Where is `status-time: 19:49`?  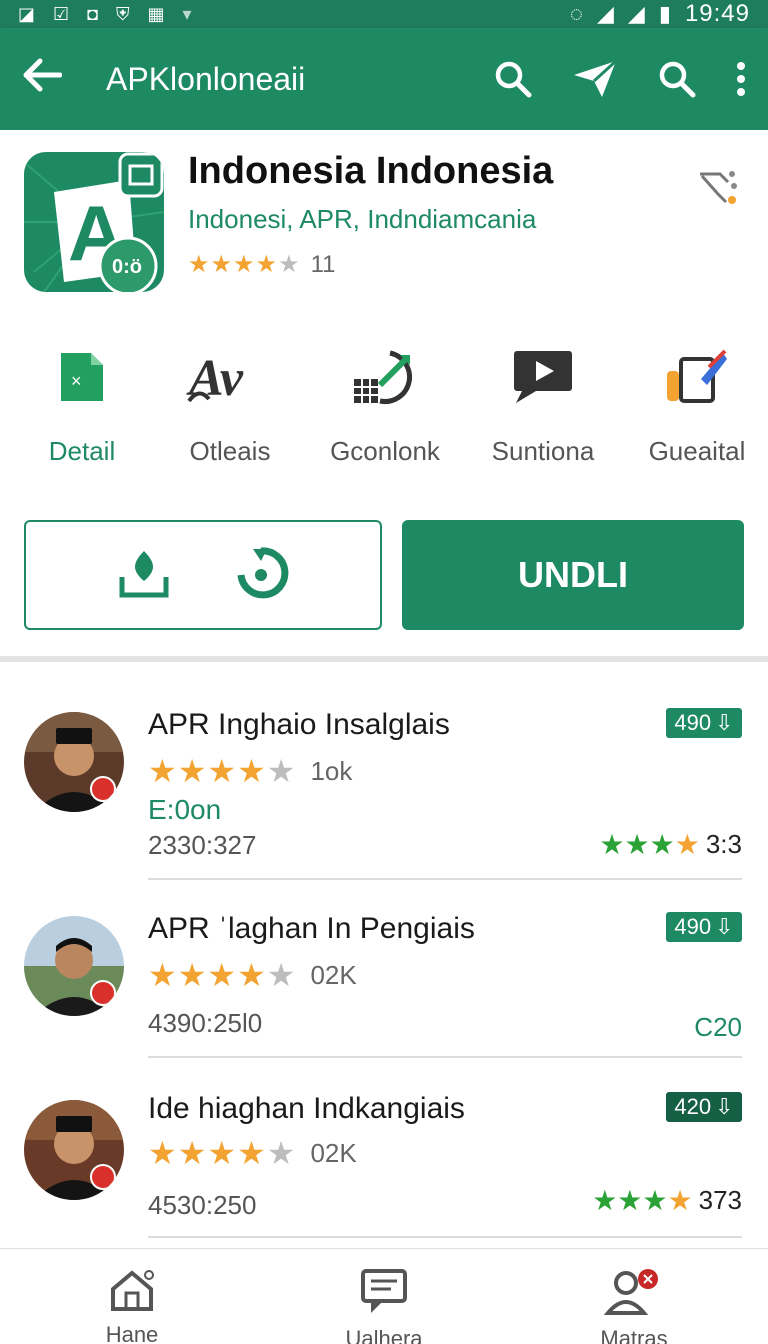
status-time: 19:49 is located at coordinates (717, 13).